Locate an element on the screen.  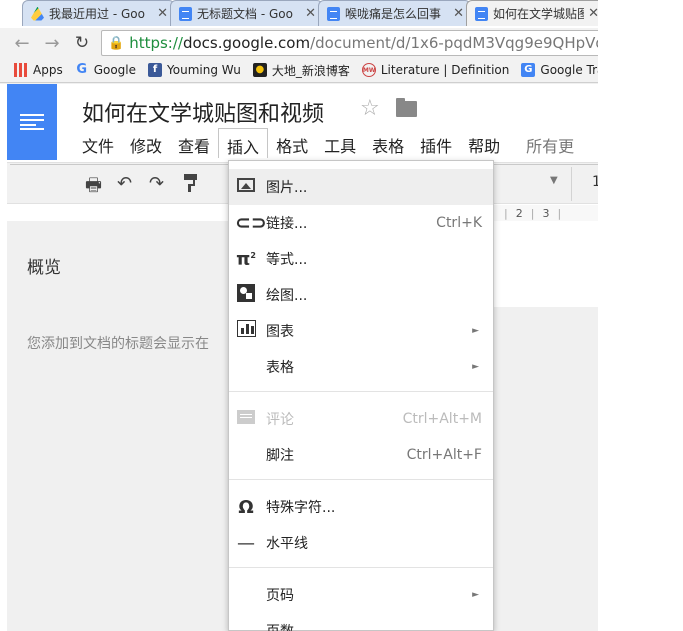
facebook-icon: f is located at coordinates (155, 70).